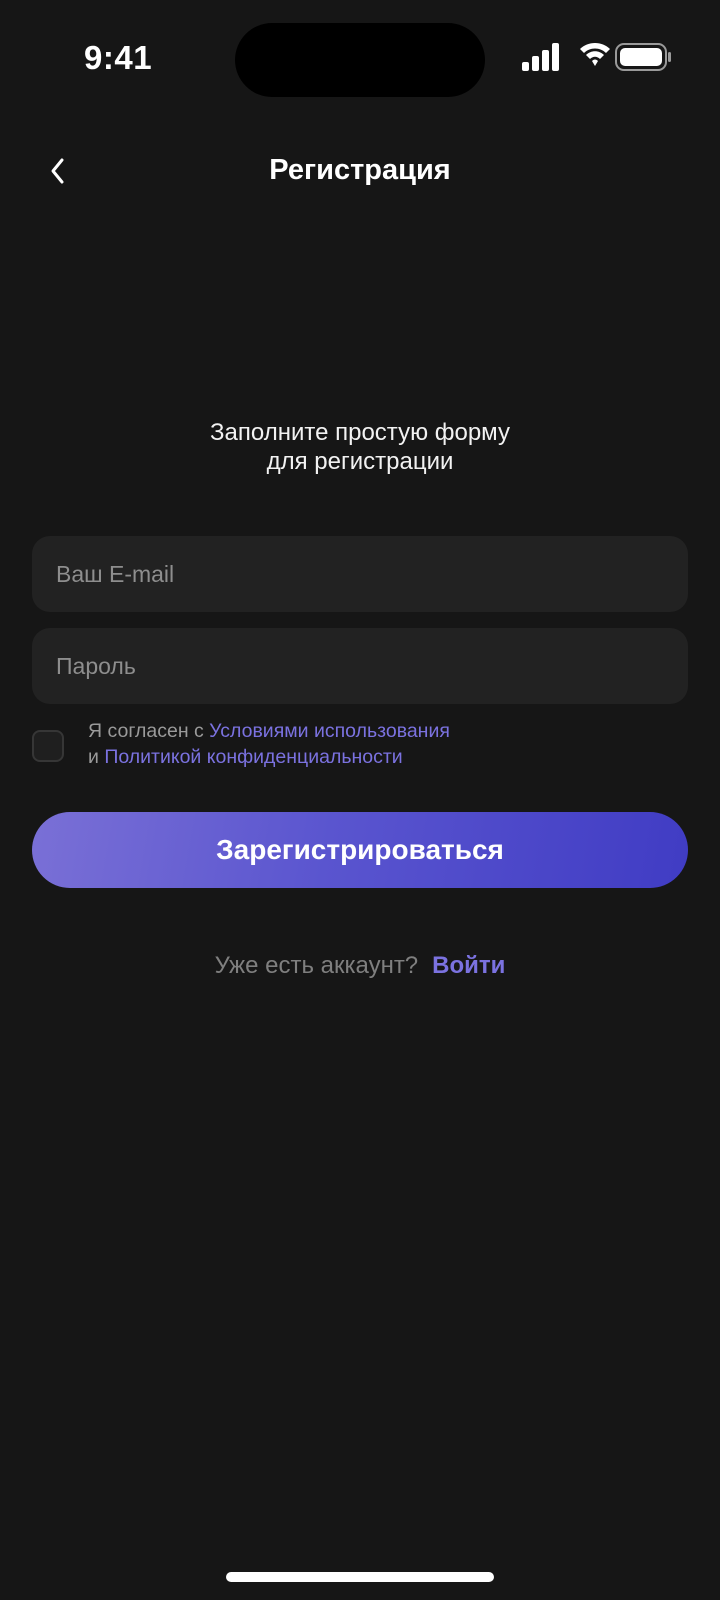 Image resolution: width=720 pixels, height=1600 pixels. I want to click on login-prompt: Уже есть аккаунт? Войти, so click(360, 966).